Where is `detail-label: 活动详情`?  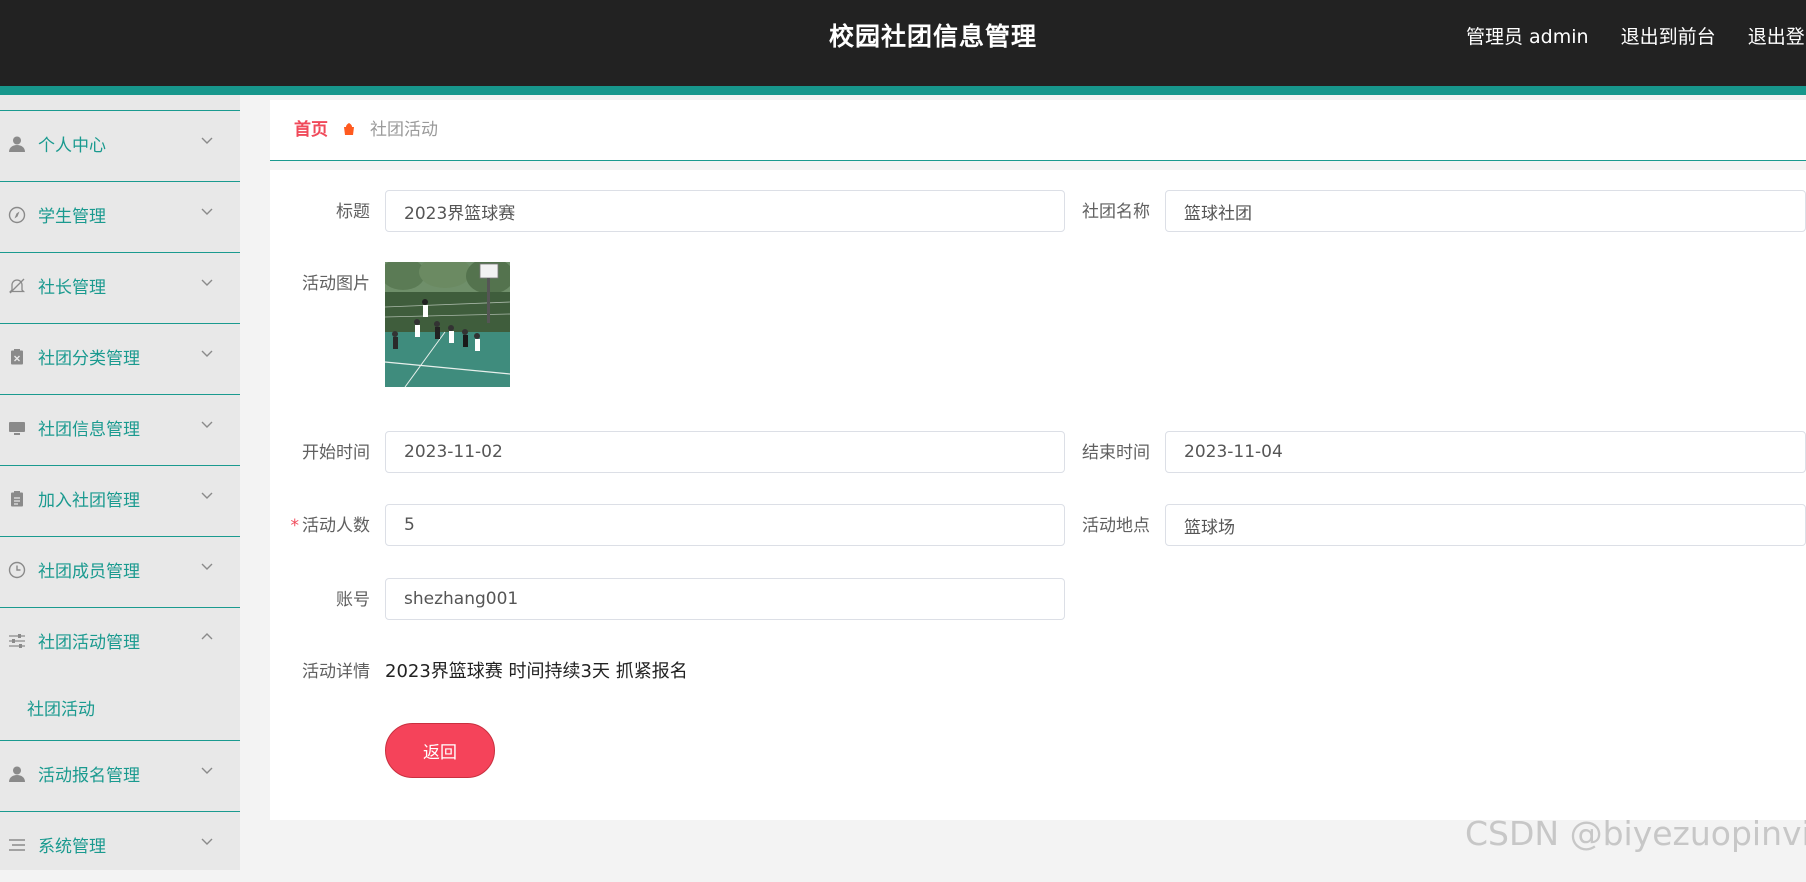
detail-label: 活动详情 is located at coordinates (336, 672).